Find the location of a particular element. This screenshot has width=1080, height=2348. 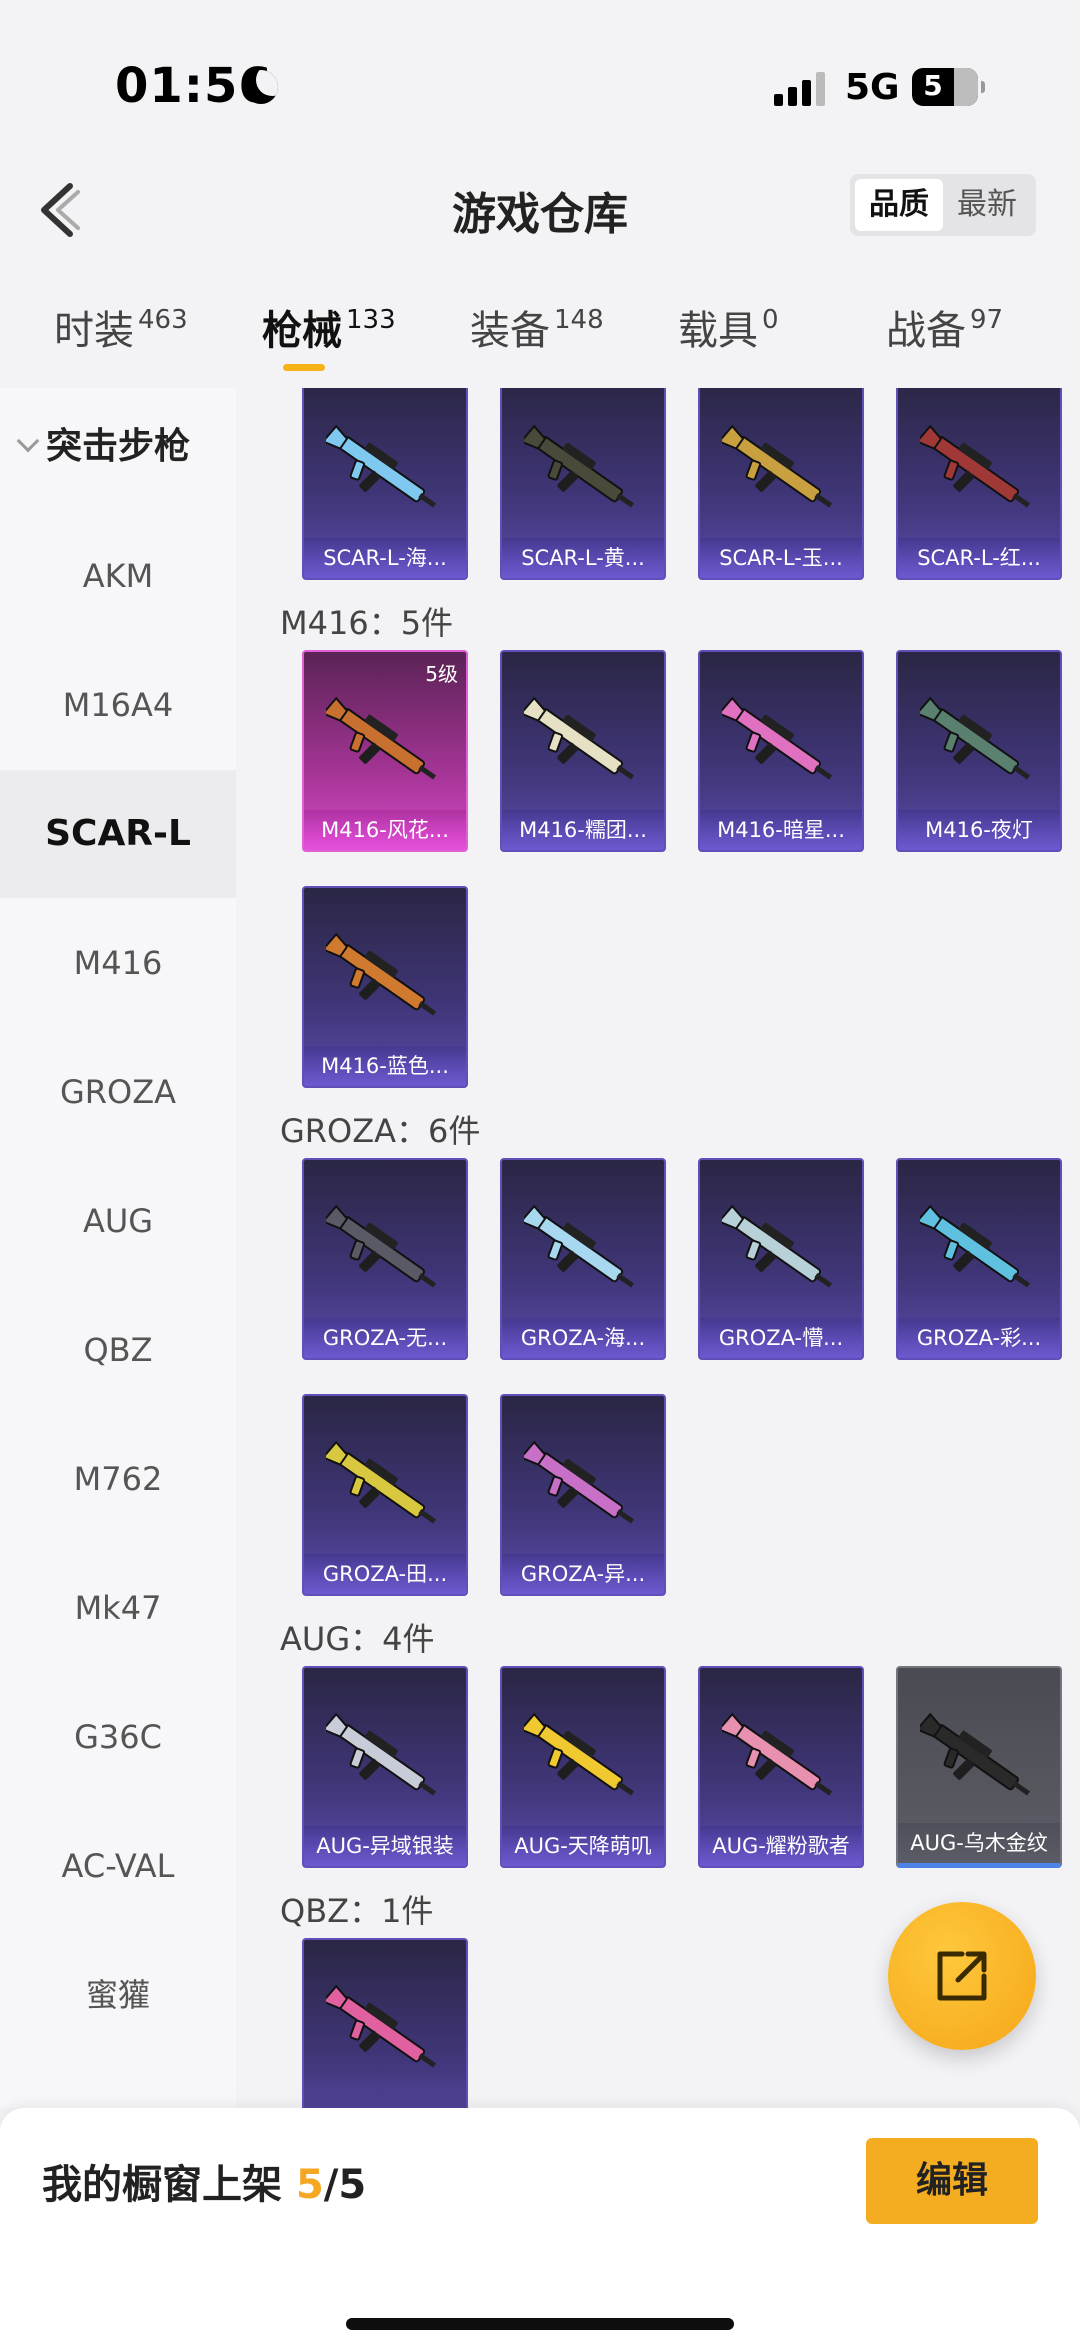

tab-firearms: 枪械 133 is located at coordinates (329, 327).